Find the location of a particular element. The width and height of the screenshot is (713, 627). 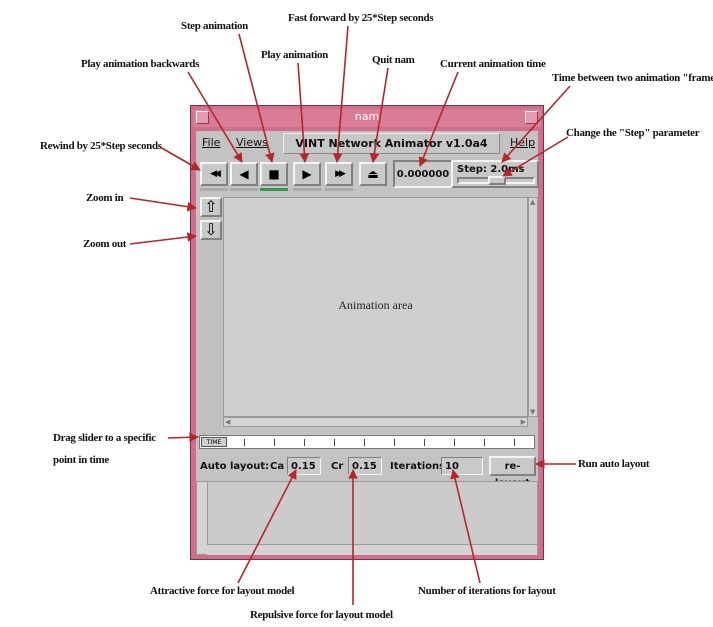

annotation-drag-slider-1: Drag slider to a specific is located at coordinates (104, 438).